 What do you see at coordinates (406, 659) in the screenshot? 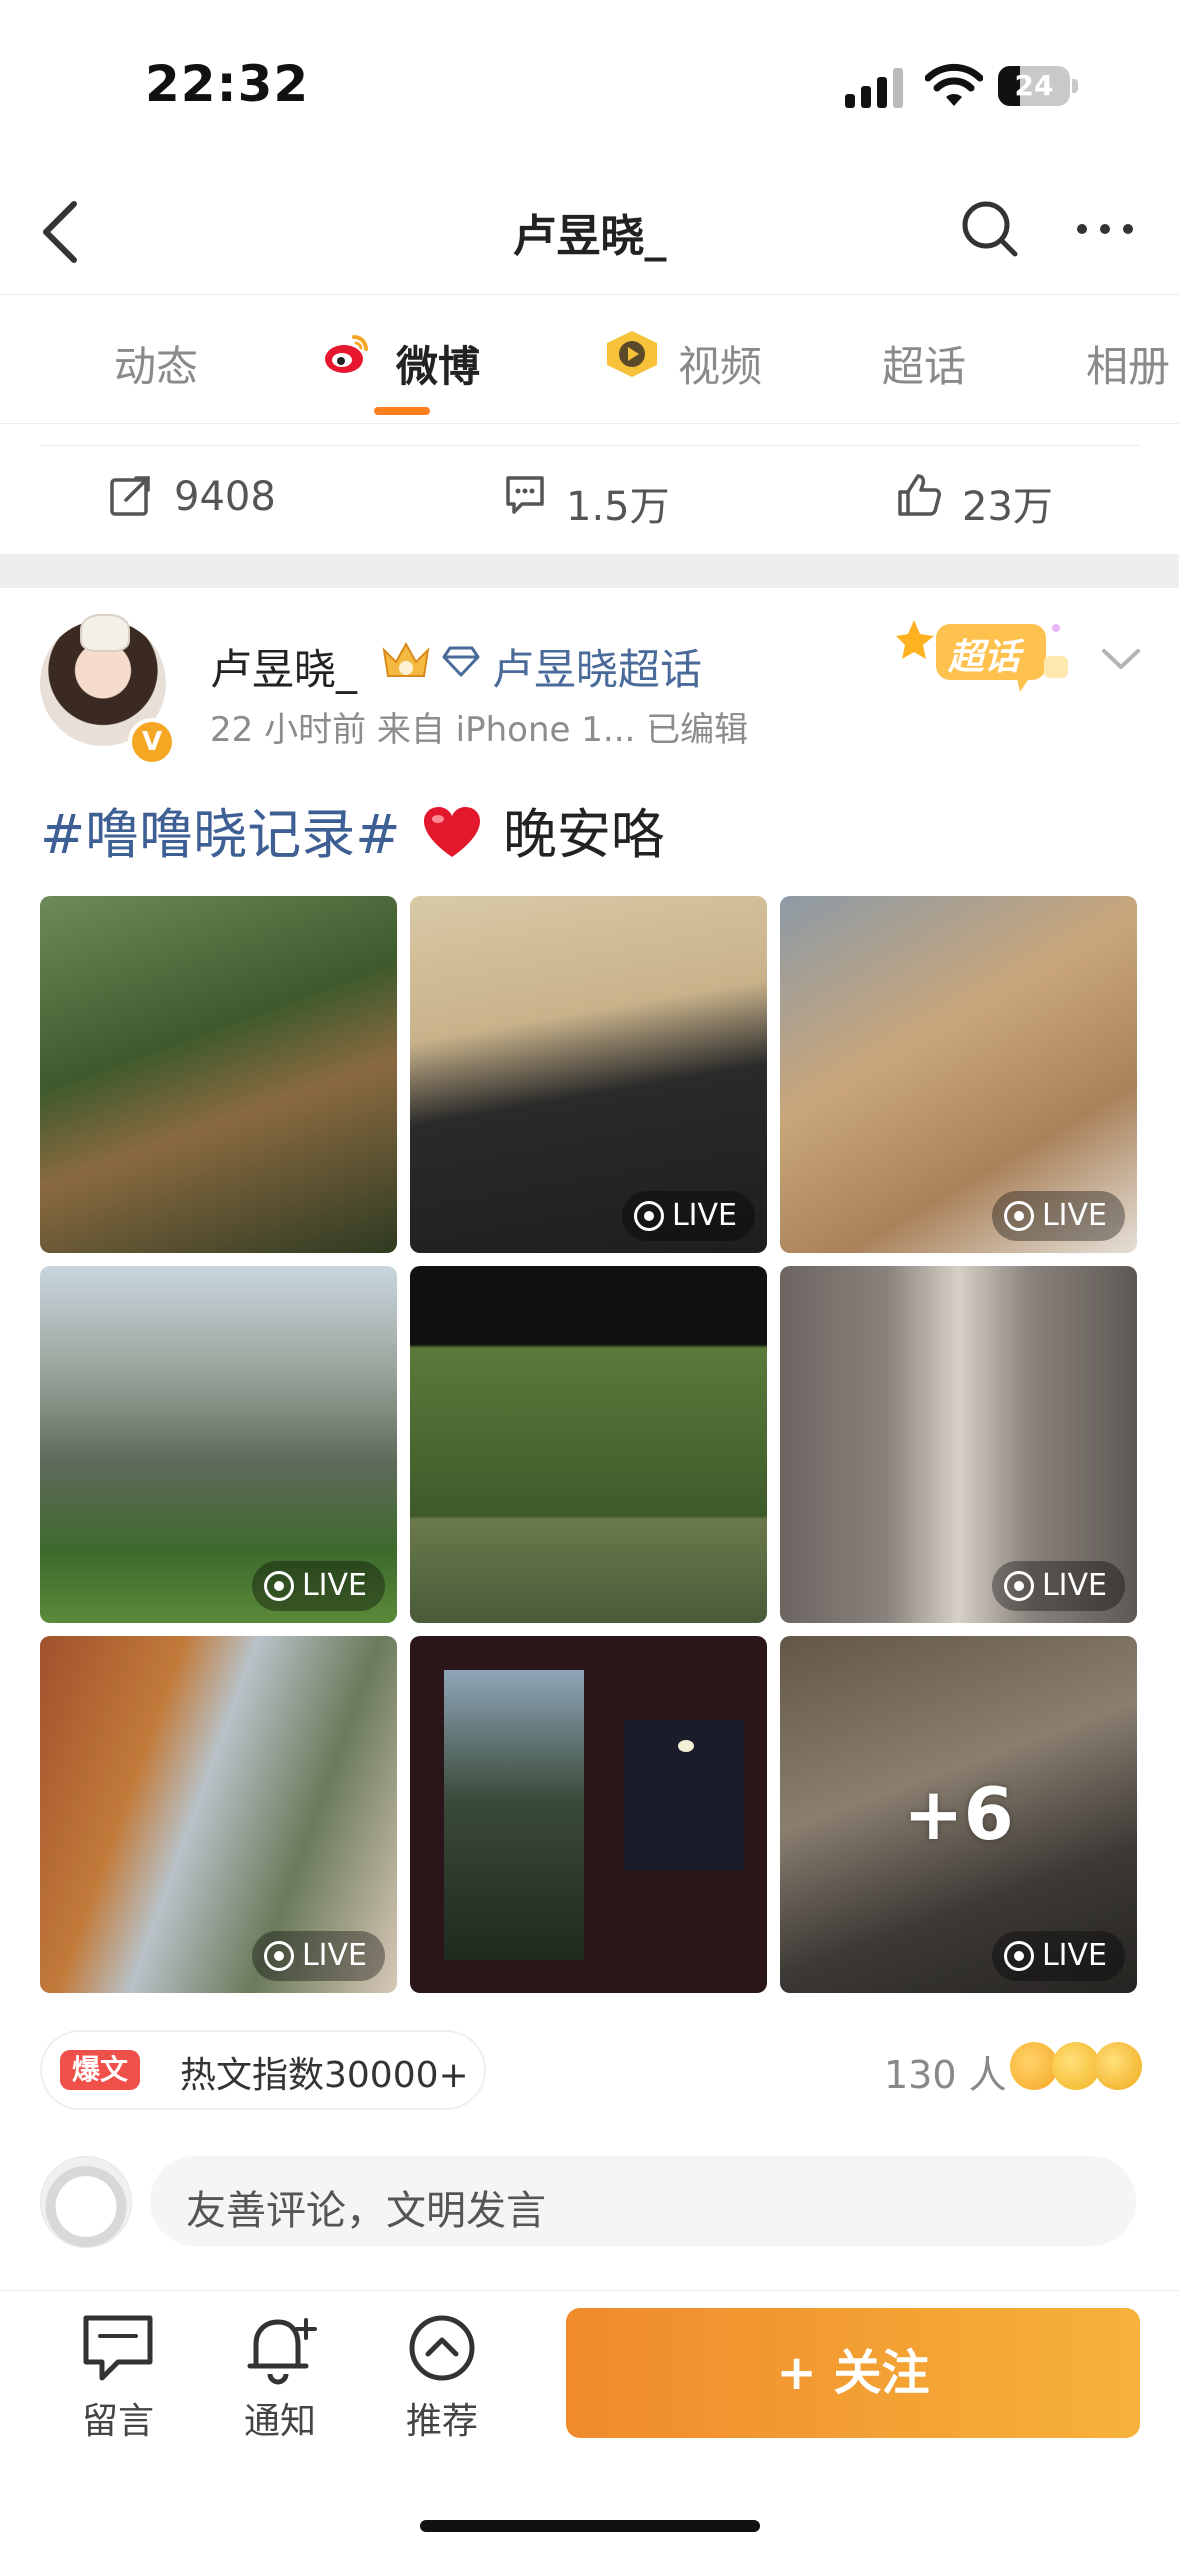
I see `crown-badge-icon` at bounding box center [406, 659].